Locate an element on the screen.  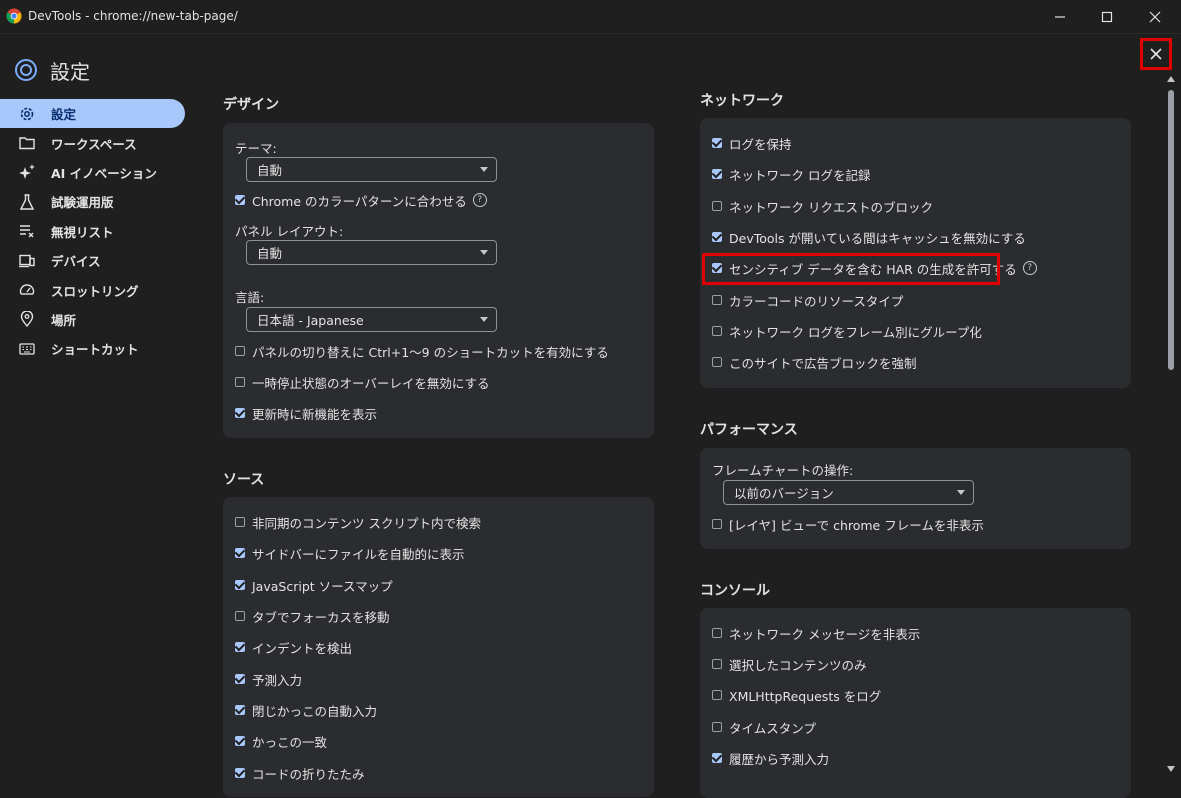
flamechart-select: 以前のバージョン is located at coordinates (848, 492).